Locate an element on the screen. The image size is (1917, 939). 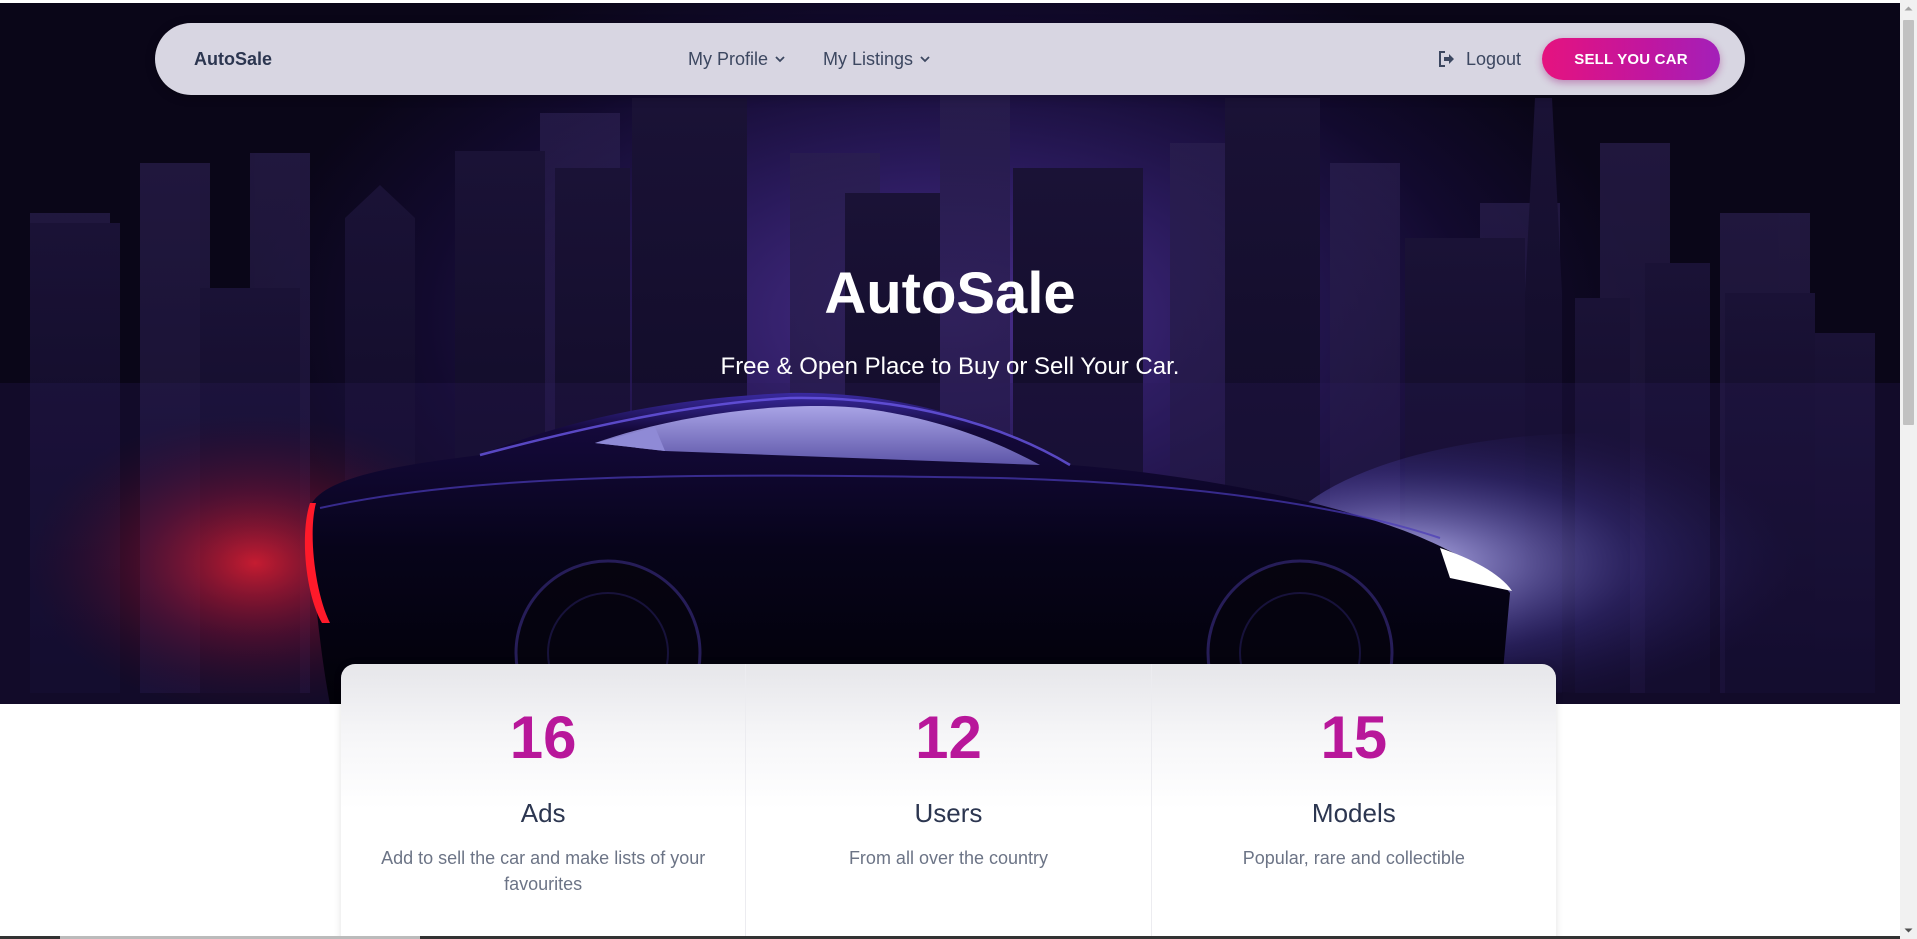
sign-out-icon is located at coordinates (1446, 59).